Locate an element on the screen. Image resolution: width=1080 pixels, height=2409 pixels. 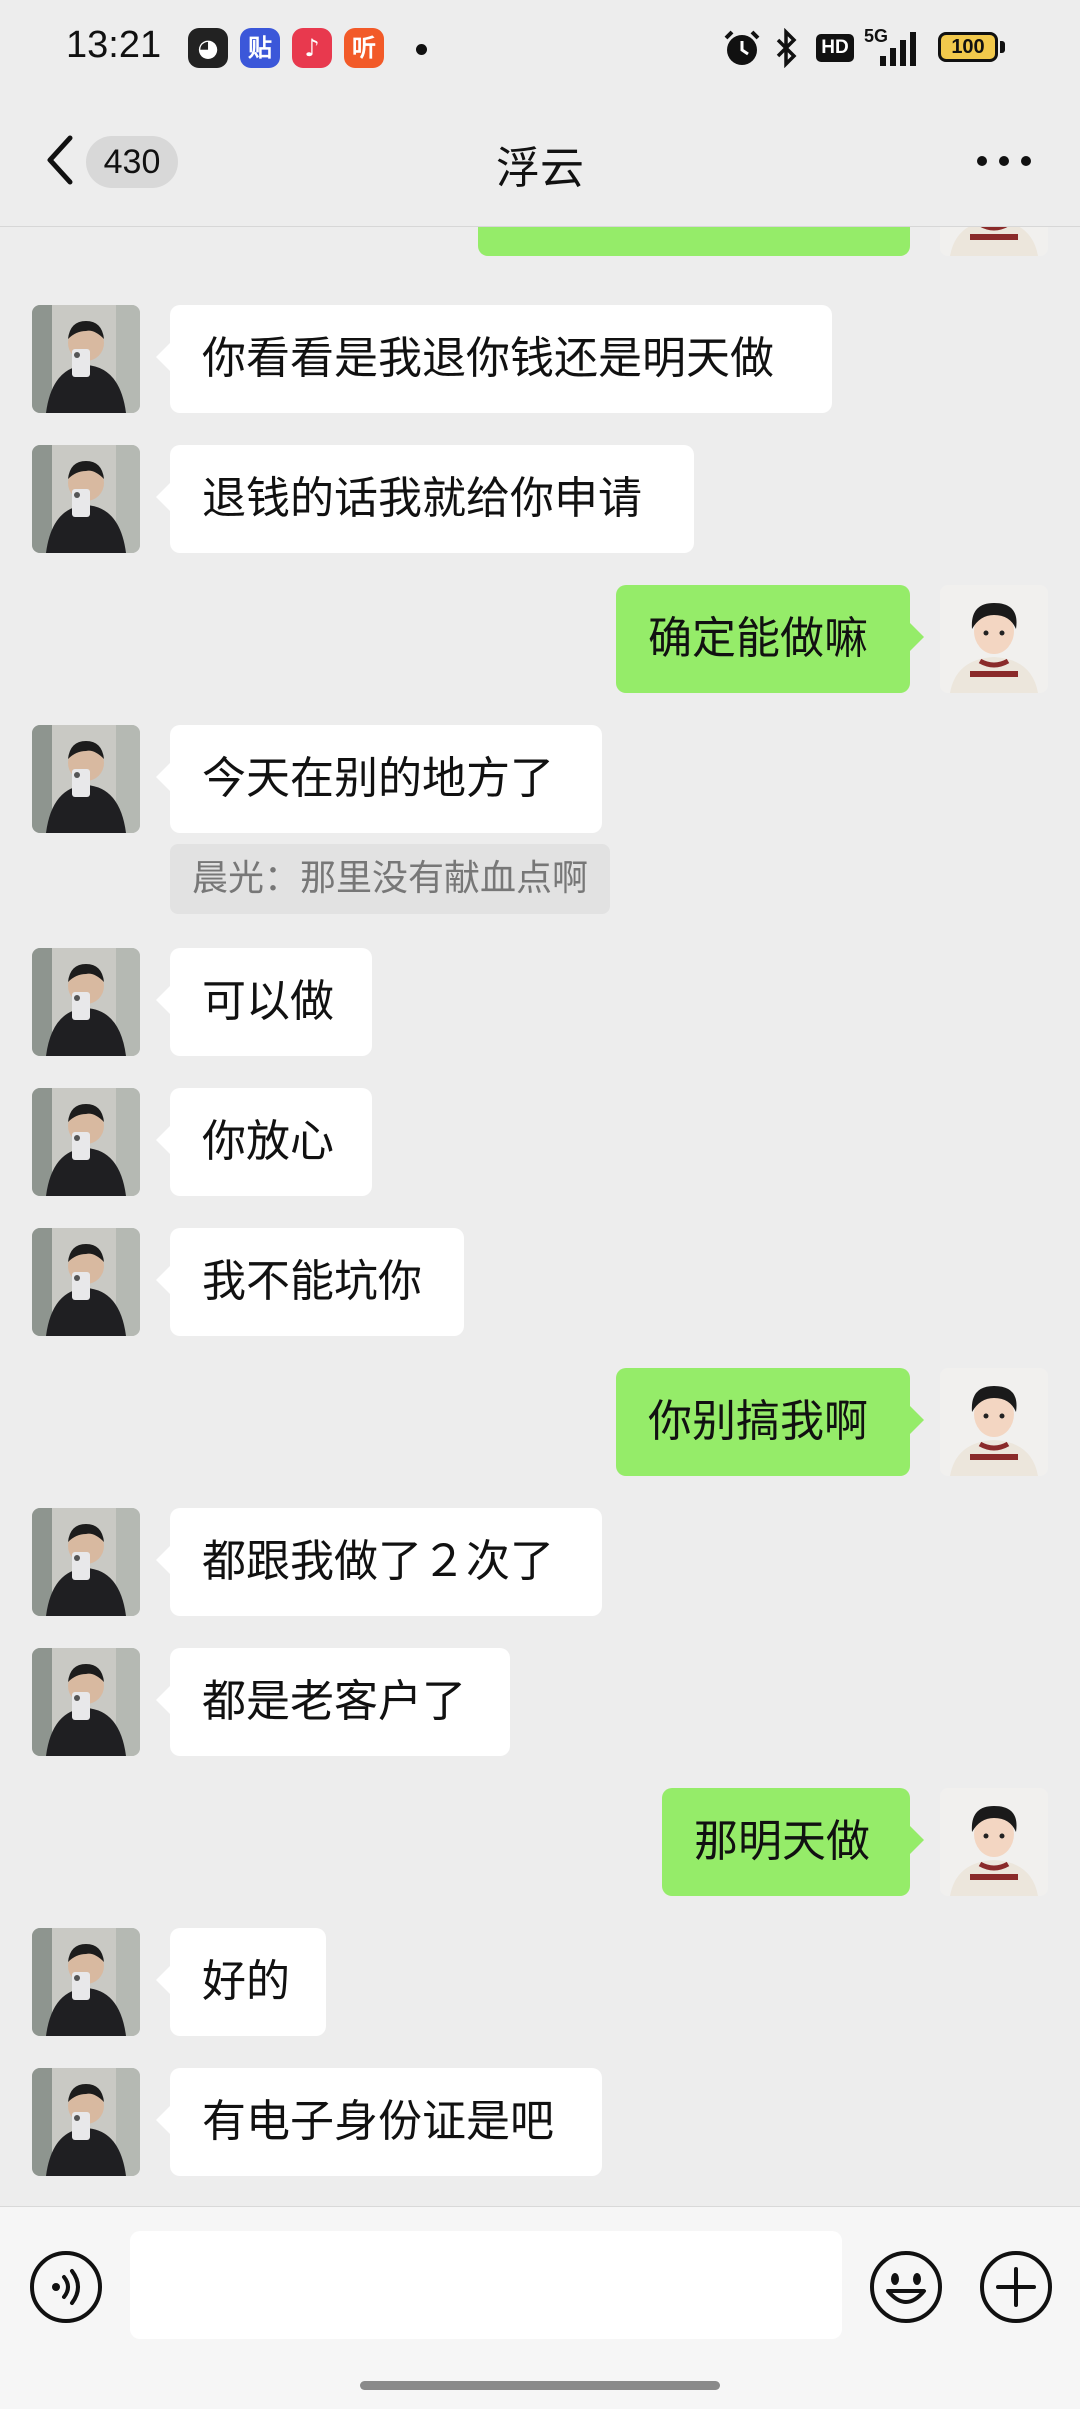
incoming-message-bubble: 退钱的话我就给你申请 is located at coordinates (425, 499).